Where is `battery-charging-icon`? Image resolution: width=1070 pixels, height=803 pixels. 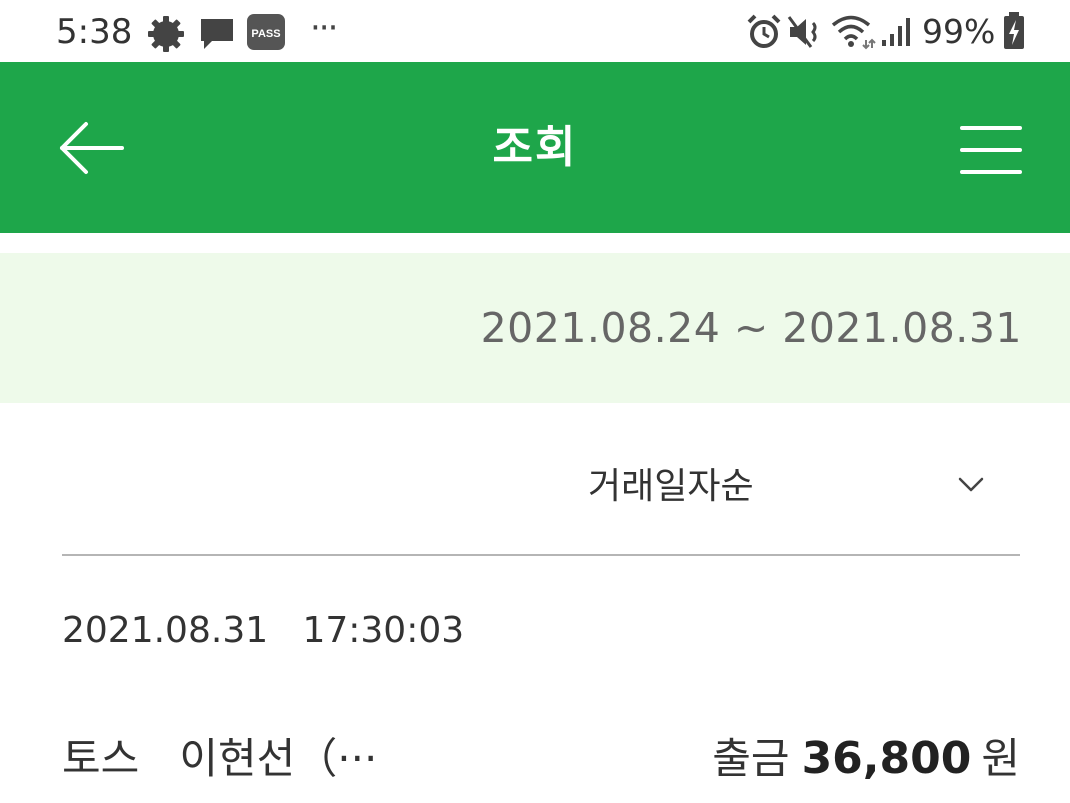 battery-charging-icon is located at coordinates (1014, 30).